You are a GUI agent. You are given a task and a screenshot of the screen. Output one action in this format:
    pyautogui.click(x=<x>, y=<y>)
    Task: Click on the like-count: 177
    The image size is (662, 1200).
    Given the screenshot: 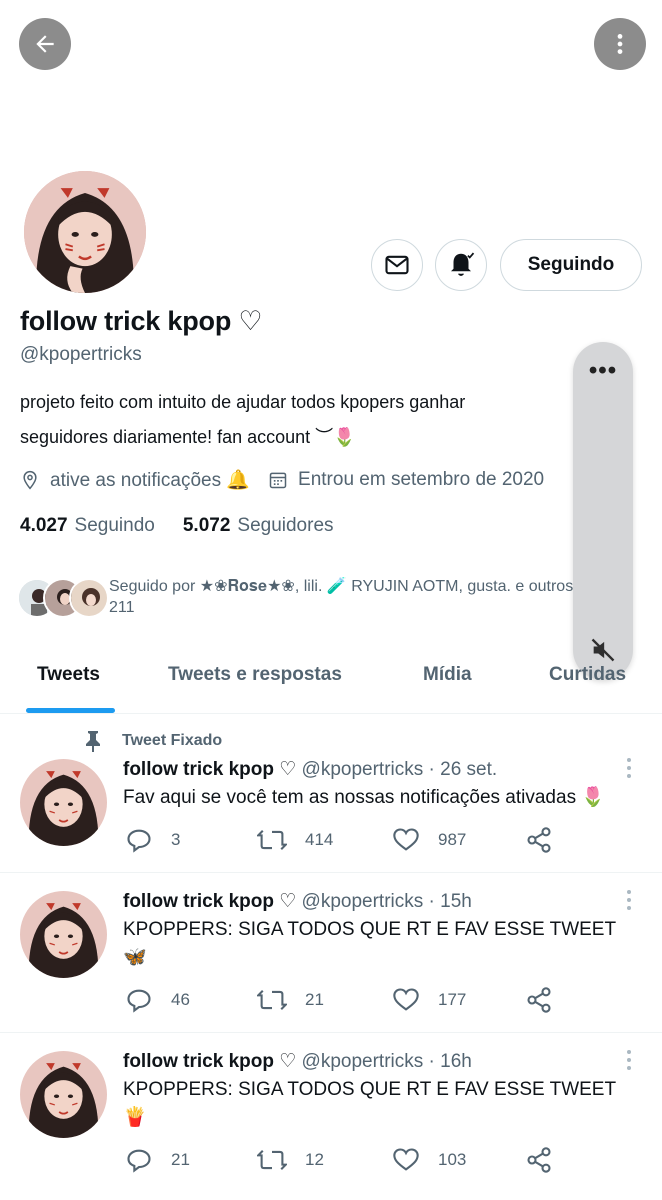 What is the action you would take?
    pyautogui.click(x=452, y=999)
    